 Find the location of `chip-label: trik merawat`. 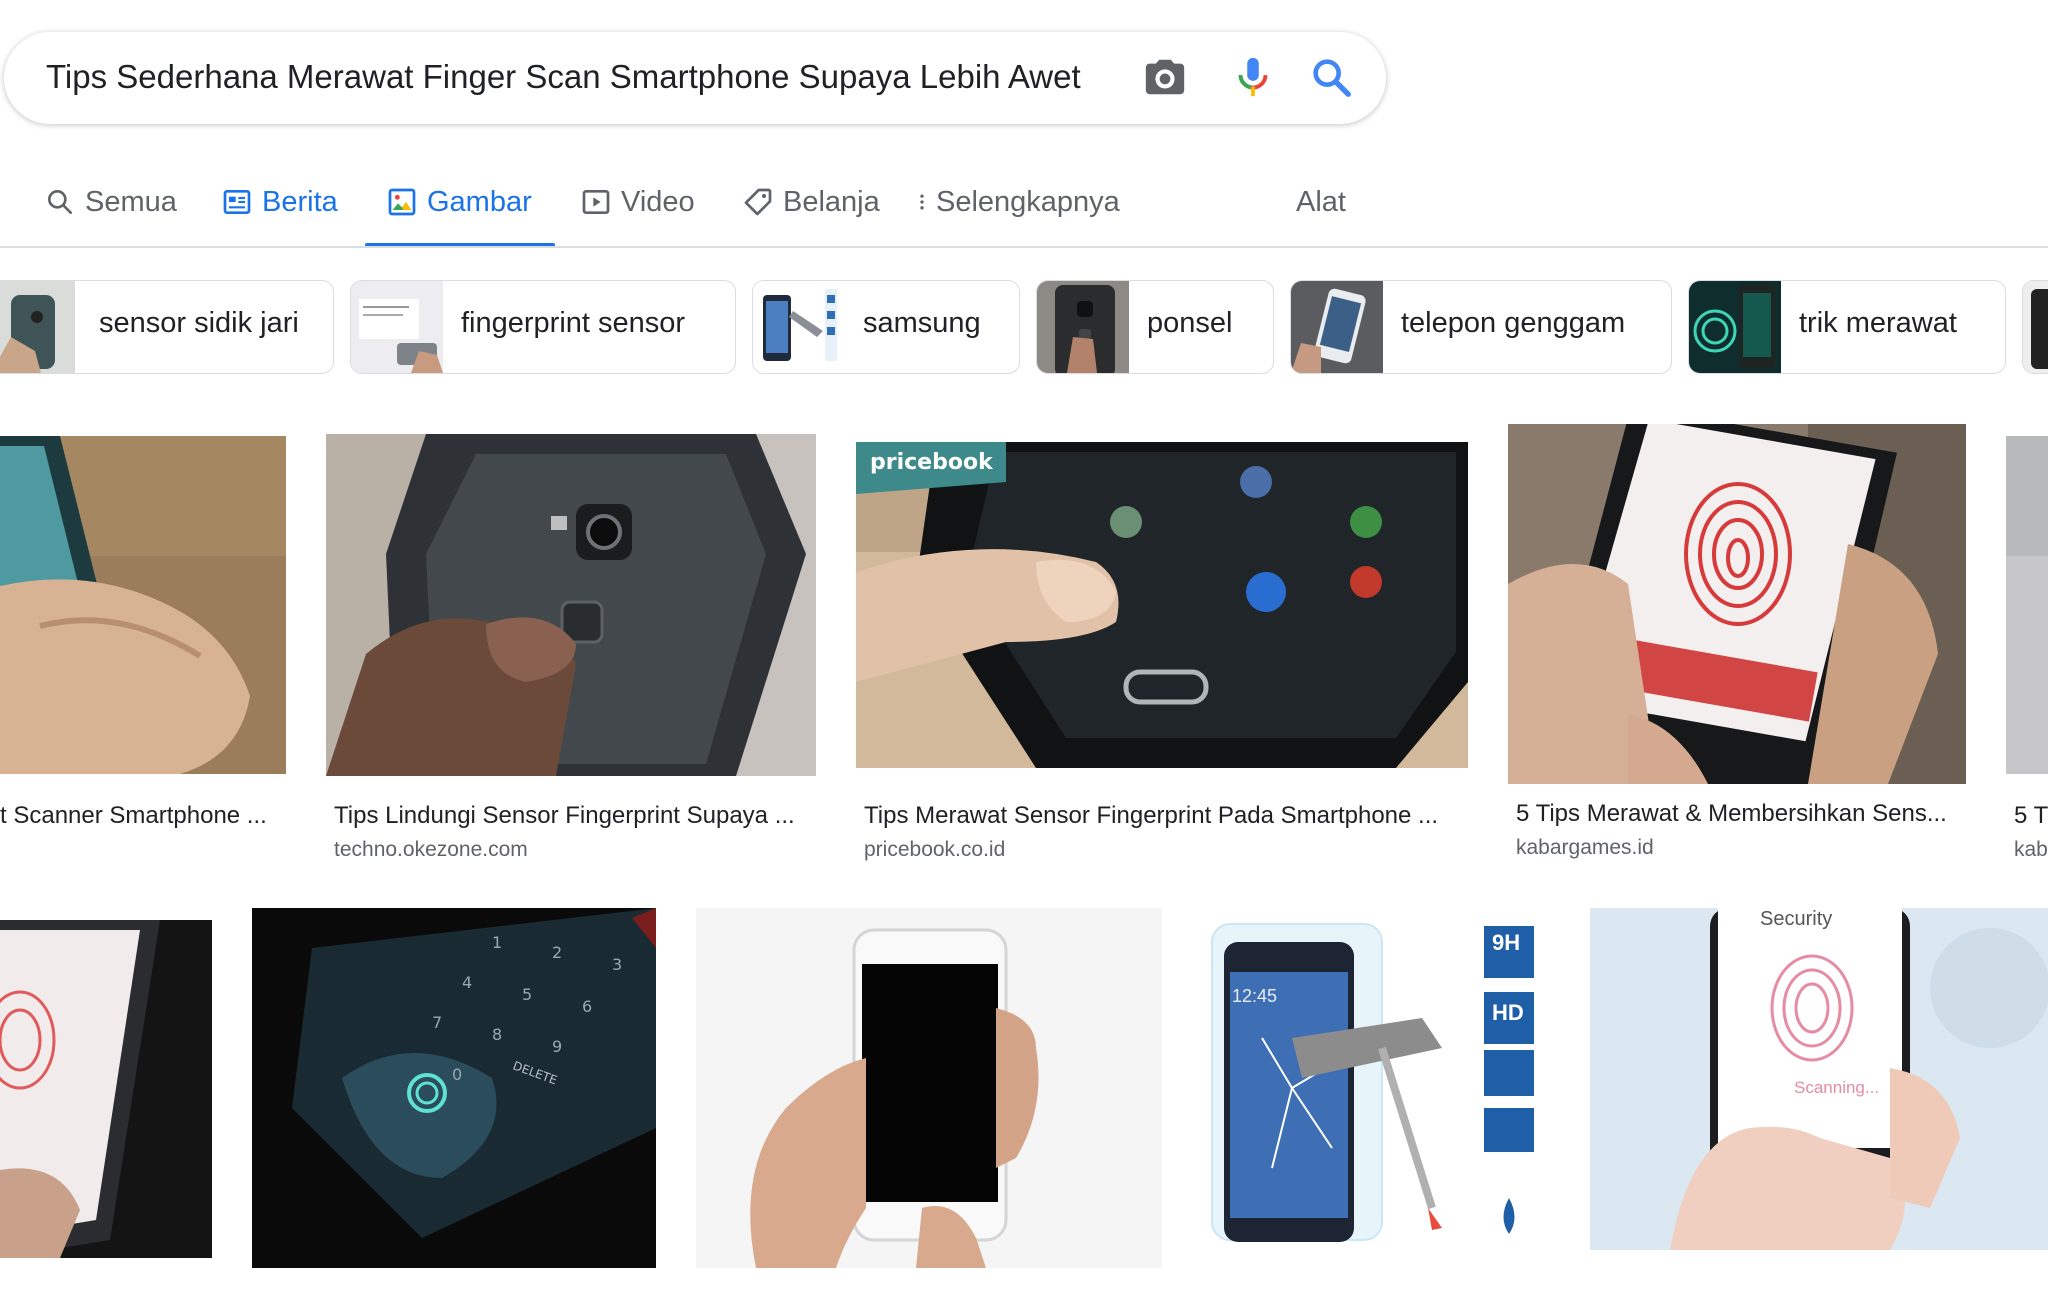

chip-label: trik merawat is located at coordinates (1878, 323).